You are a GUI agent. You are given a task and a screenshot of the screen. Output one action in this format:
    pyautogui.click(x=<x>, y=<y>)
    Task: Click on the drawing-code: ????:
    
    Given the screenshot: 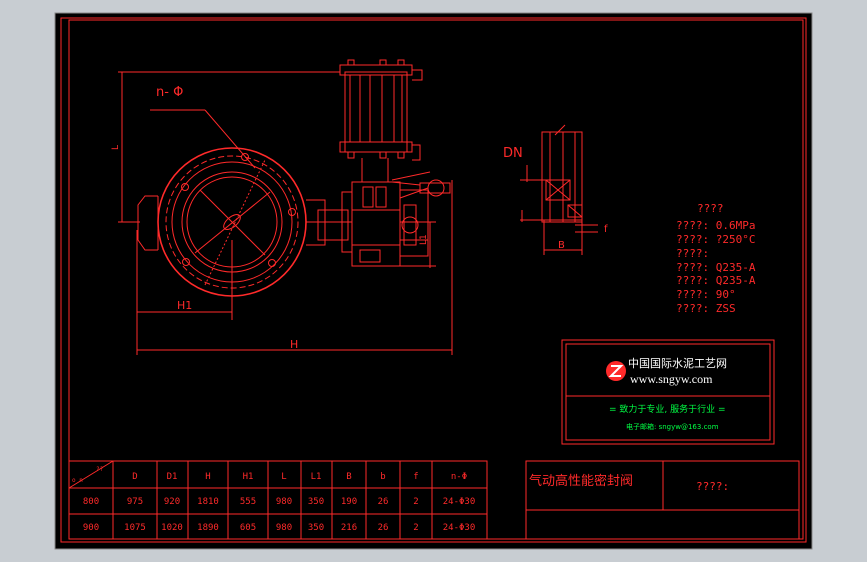 What is the action you would take?
    pyautogui.click(x=712, y=486)
    